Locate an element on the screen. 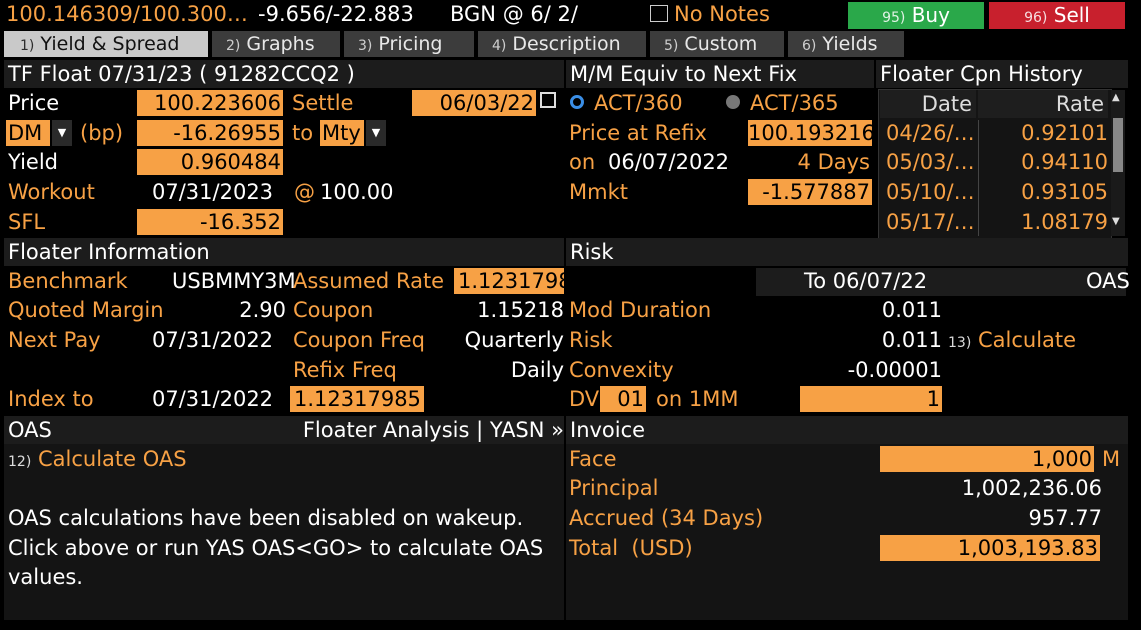 This screenshot has height=630, width=1141. yield-input: 0.960484 is located at coordinates (210, 162).